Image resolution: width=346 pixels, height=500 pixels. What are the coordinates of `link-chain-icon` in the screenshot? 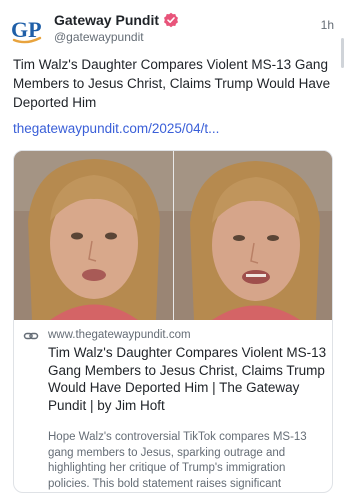 It's located at (31, 336).